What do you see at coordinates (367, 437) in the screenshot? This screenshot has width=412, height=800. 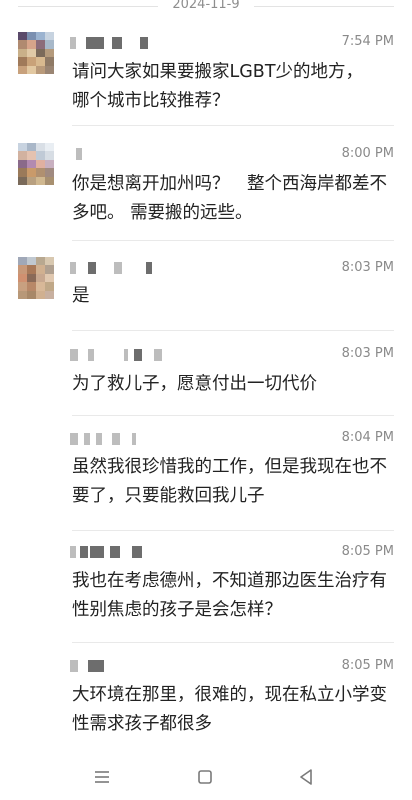 I see `message-time: 8:04 PM` at bounding box center [367, 437].